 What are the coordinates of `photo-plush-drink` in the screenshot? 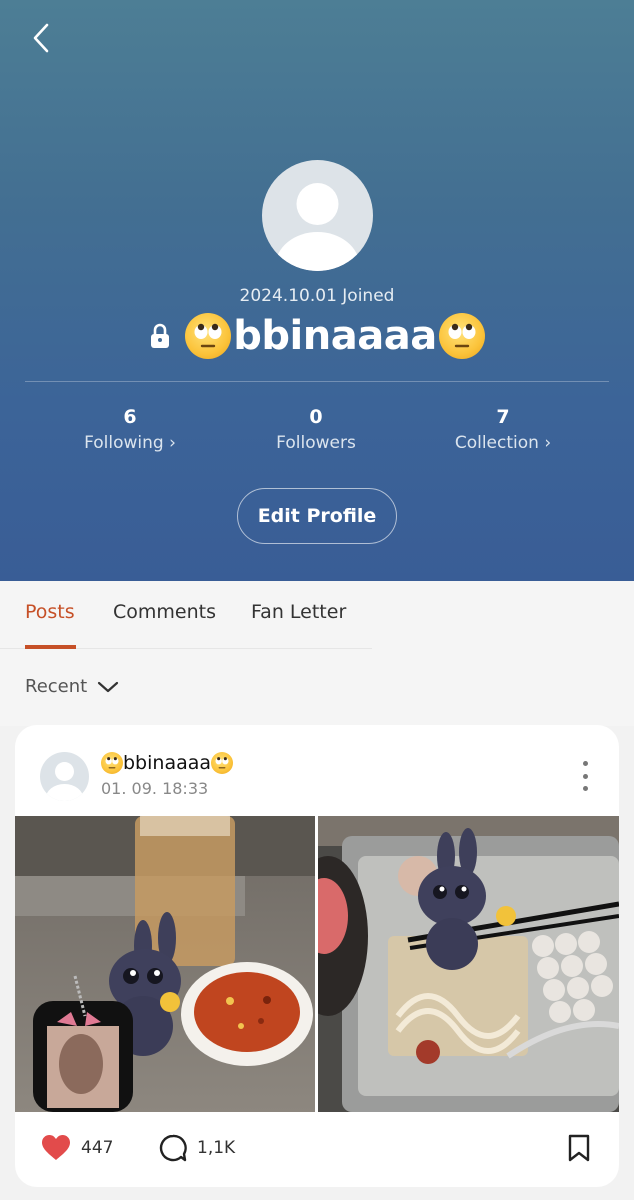 It's located at (165, 964).